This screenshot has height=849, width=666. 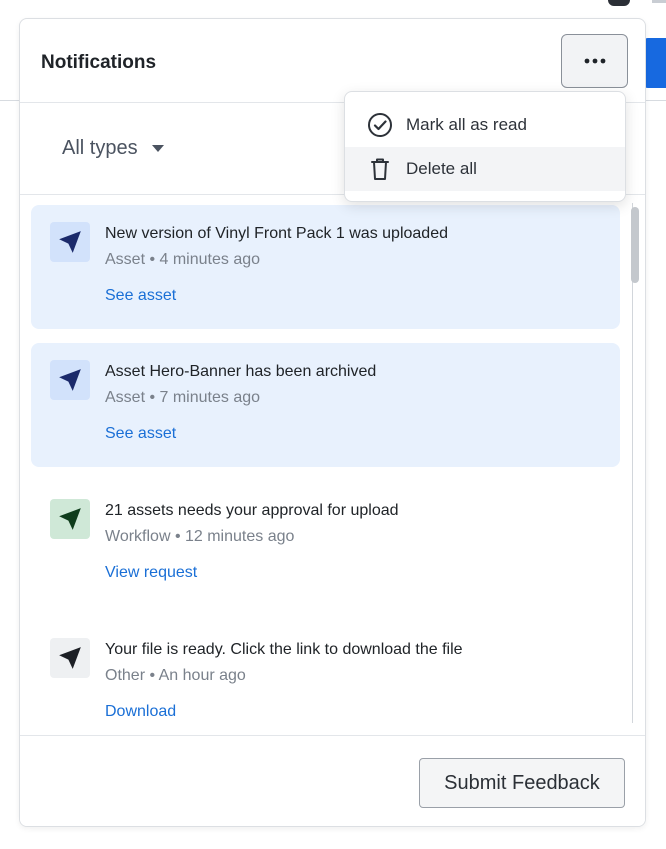 What do you see at coordinates (175, 675) in the screenshot?
I see `notification-meta: Other • An hour ago` at bounding box center [175, 675].